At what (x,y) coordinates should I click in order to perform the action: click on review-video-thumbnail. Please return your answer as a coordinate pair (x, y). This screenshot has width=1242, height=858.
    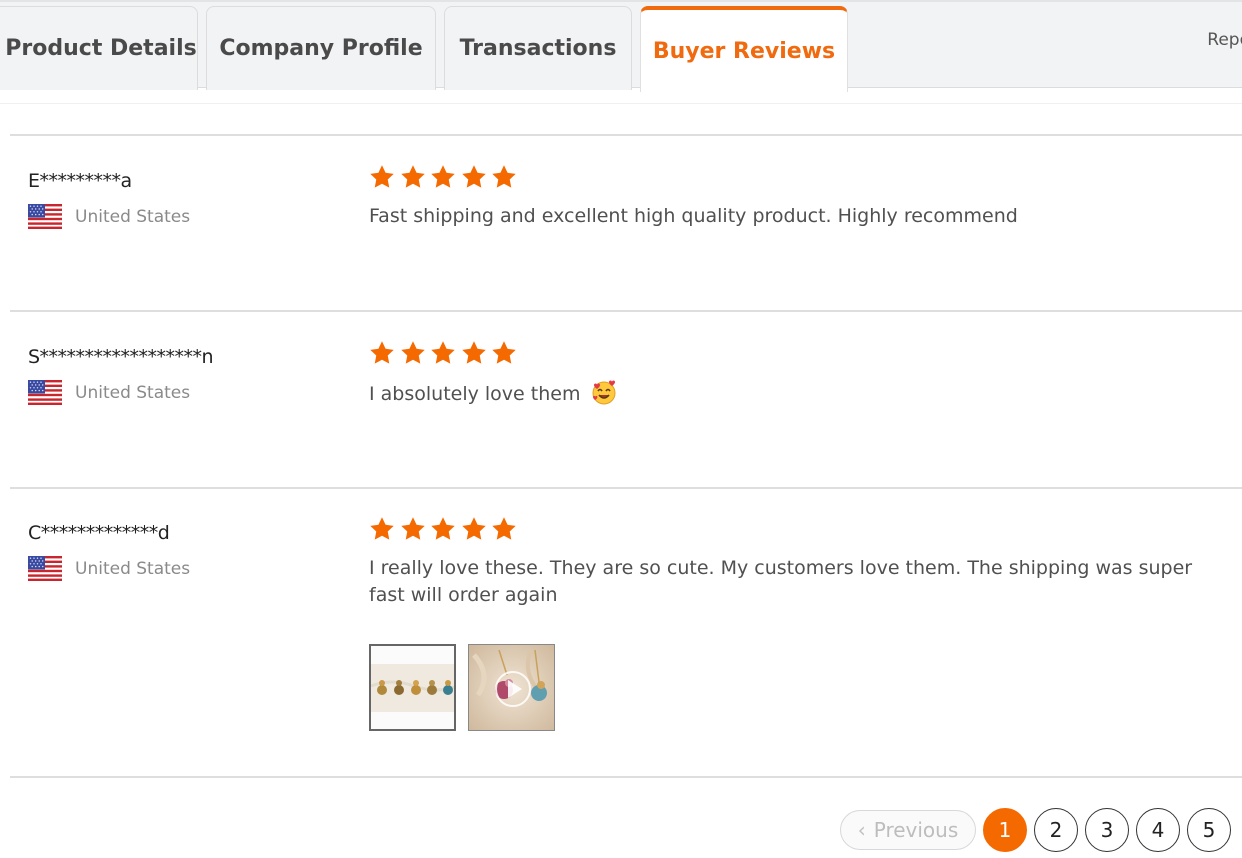
    Looking at the image, I should click on (511, 687).